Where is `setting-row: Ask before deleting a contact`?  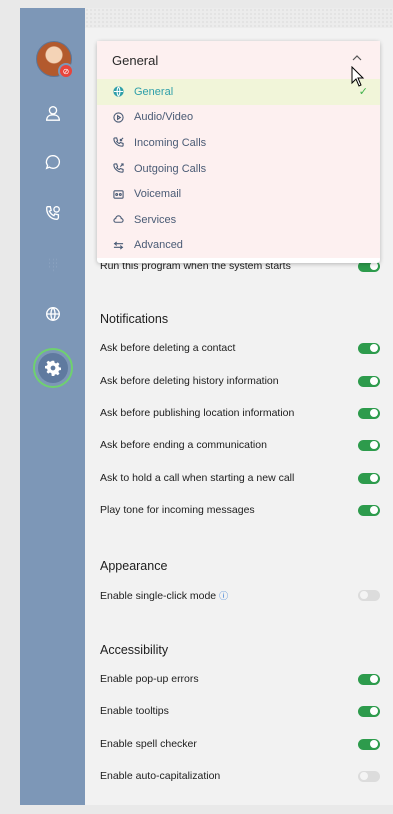
setting-row: Ask before deleting a contact is located at coordinates (240, 348).